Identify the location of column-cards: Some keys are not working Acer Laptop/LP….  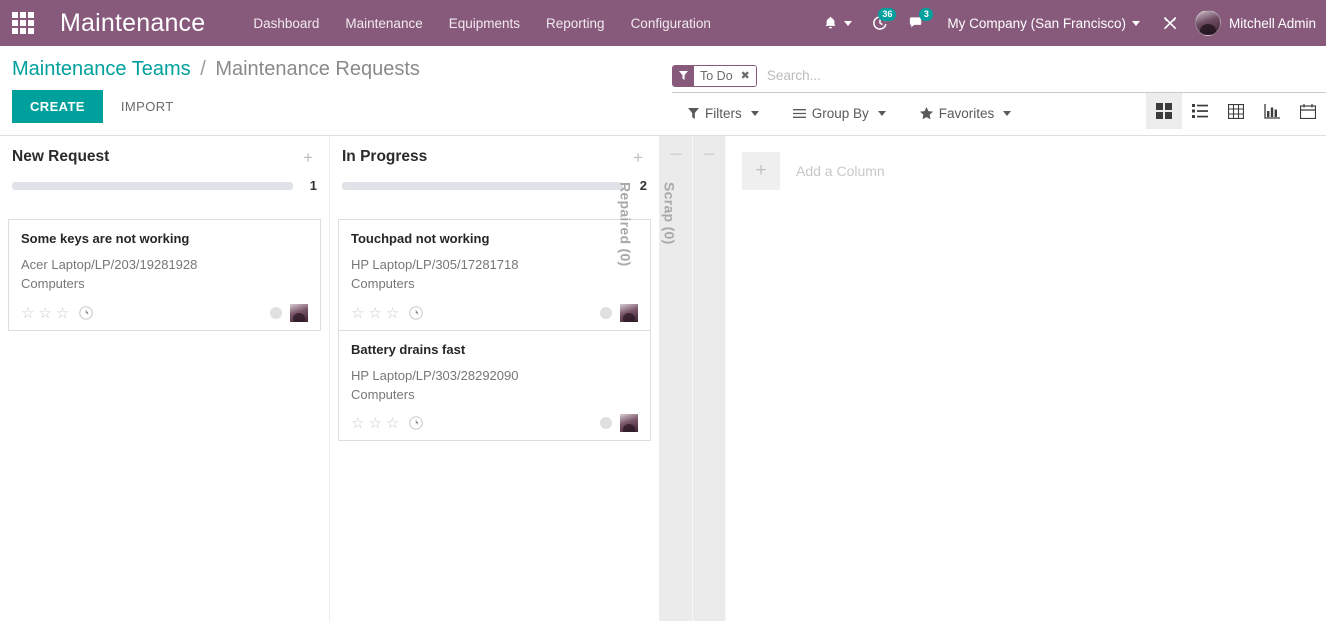
(164, 275).